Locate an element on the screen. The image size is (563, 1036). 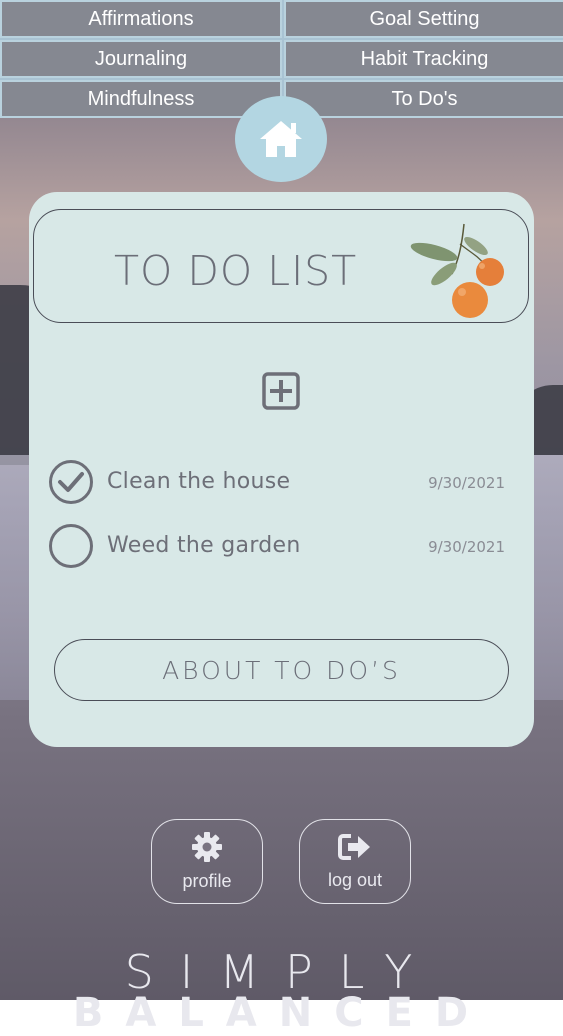
about-todos-button: ABOUT TO DO’S is located at coordinates (281, 670).